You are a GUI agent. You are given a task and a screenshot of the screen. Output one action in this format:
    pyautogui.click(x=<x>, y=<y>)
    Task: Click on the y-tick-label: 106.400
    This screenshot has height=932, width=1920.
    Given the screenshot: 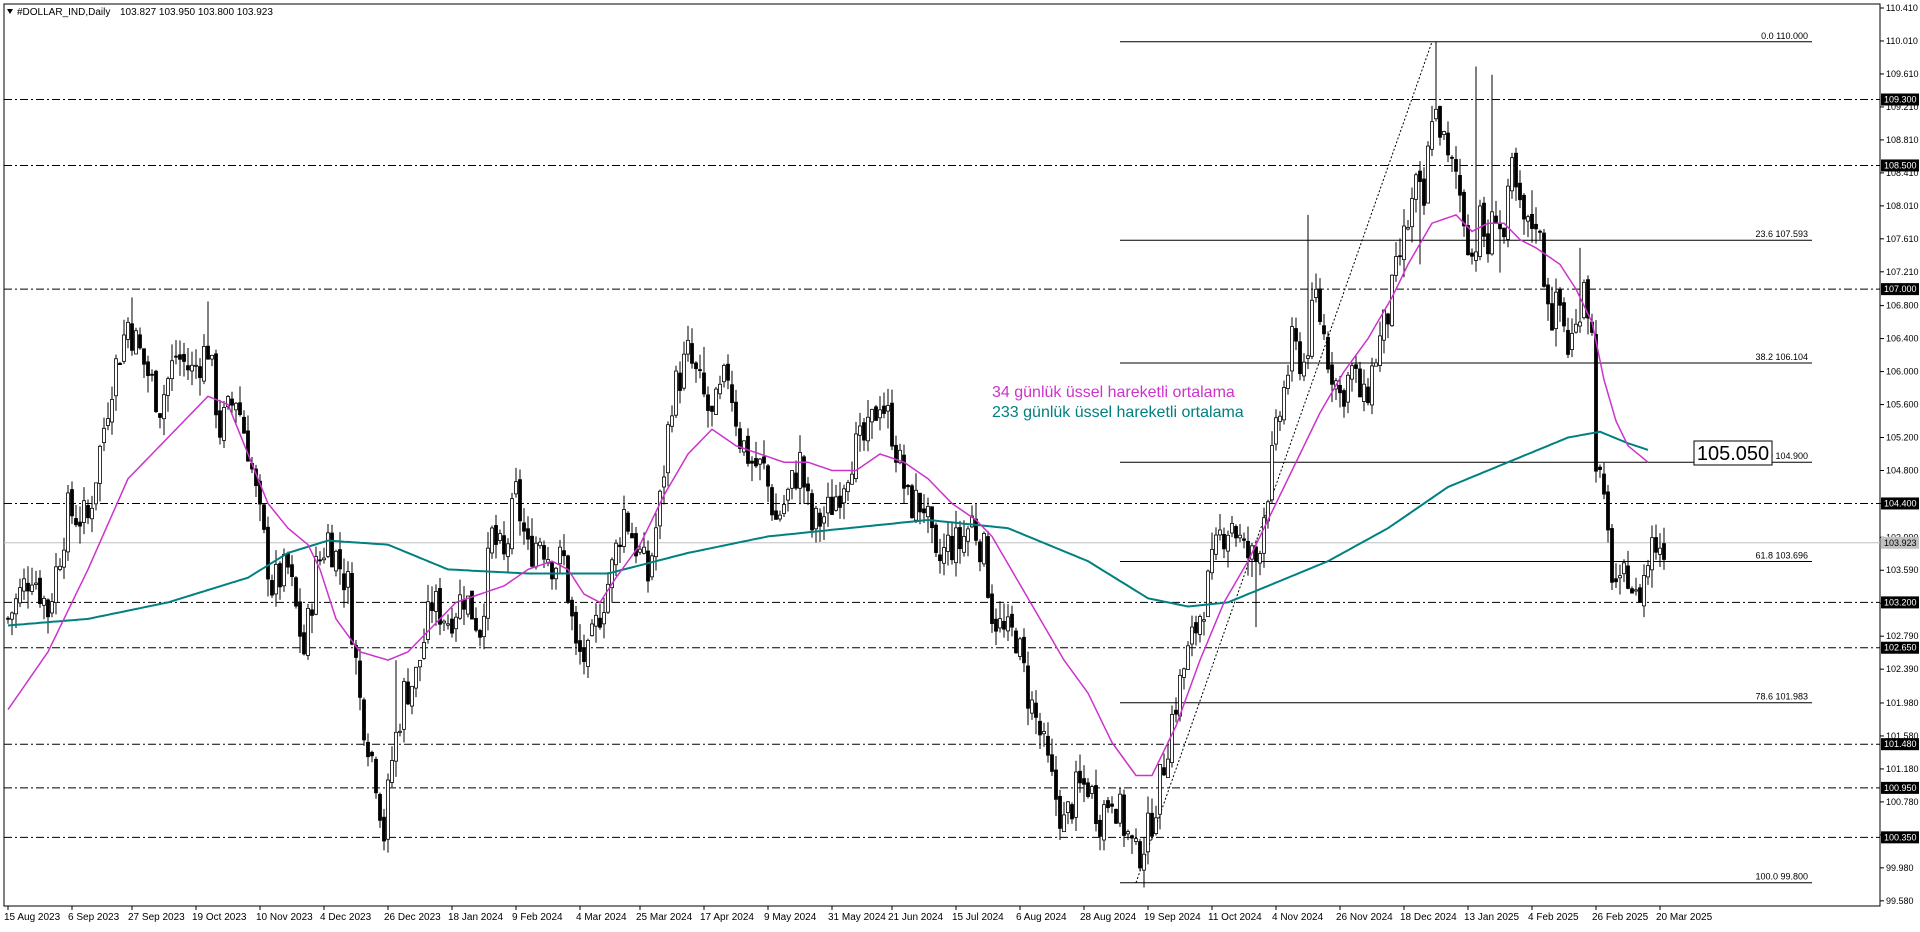 What is the action you would take?
    pyautogui.click(x=1902, y=339)
    